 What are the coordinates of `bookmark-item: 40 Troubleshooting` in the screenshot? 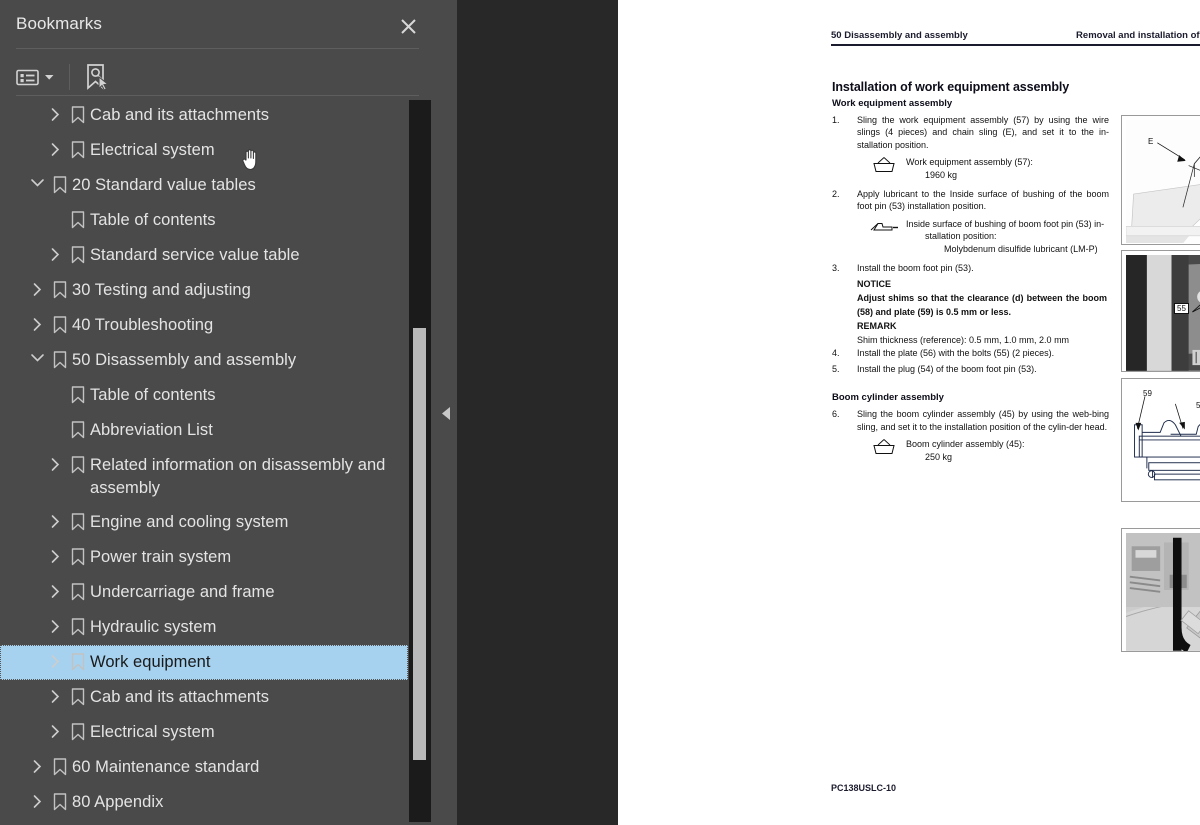 It's located at (204, 325).